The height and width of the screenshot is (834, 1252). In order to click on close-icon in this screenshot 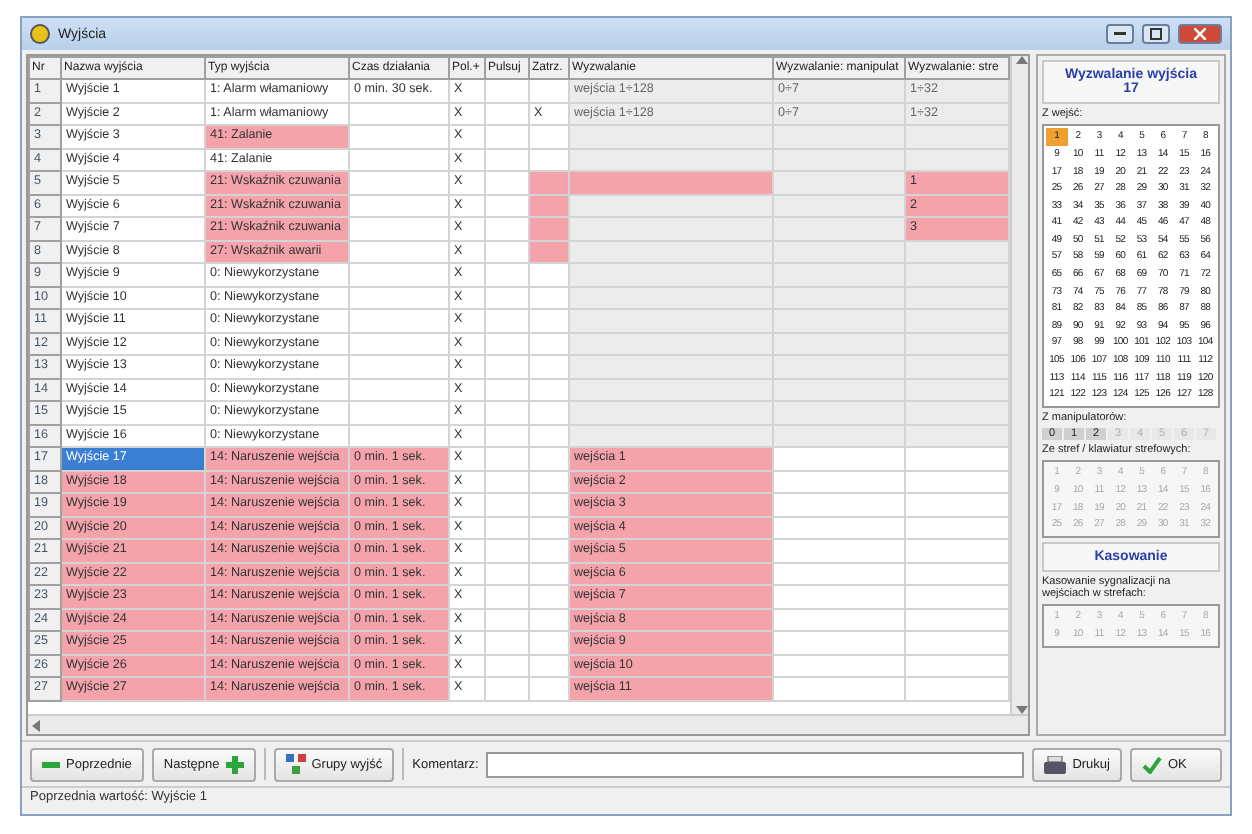, I will do `click(1200, 34)`.